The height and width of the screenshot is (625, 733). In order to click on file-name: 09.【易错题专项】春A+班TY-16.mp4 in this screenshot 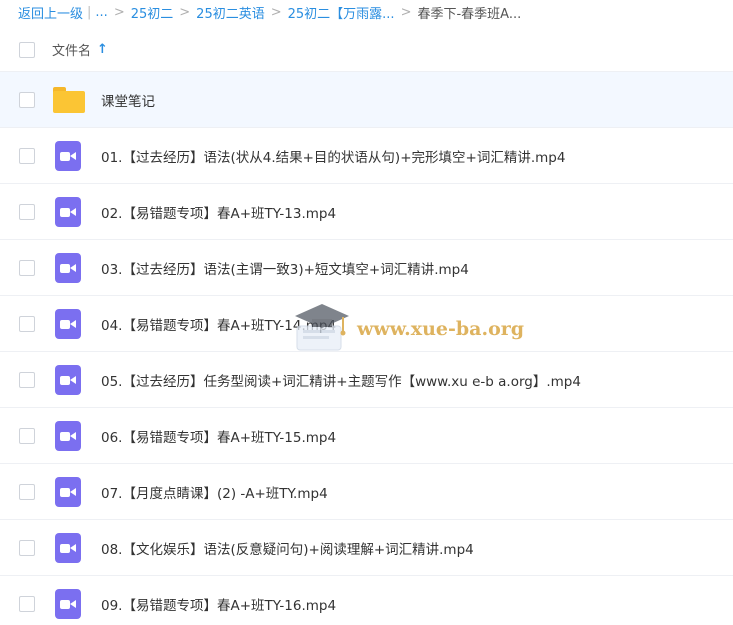, I will do `click(218, 604)`.